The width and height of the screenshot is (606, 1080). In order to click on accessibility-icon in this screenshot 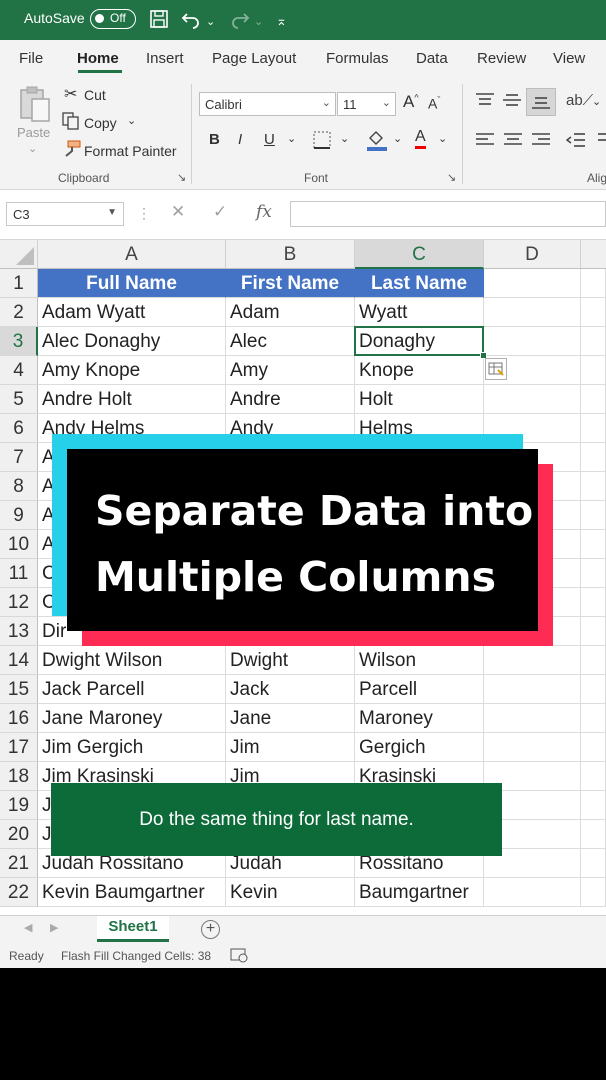, I will do `click(239, 956)`.